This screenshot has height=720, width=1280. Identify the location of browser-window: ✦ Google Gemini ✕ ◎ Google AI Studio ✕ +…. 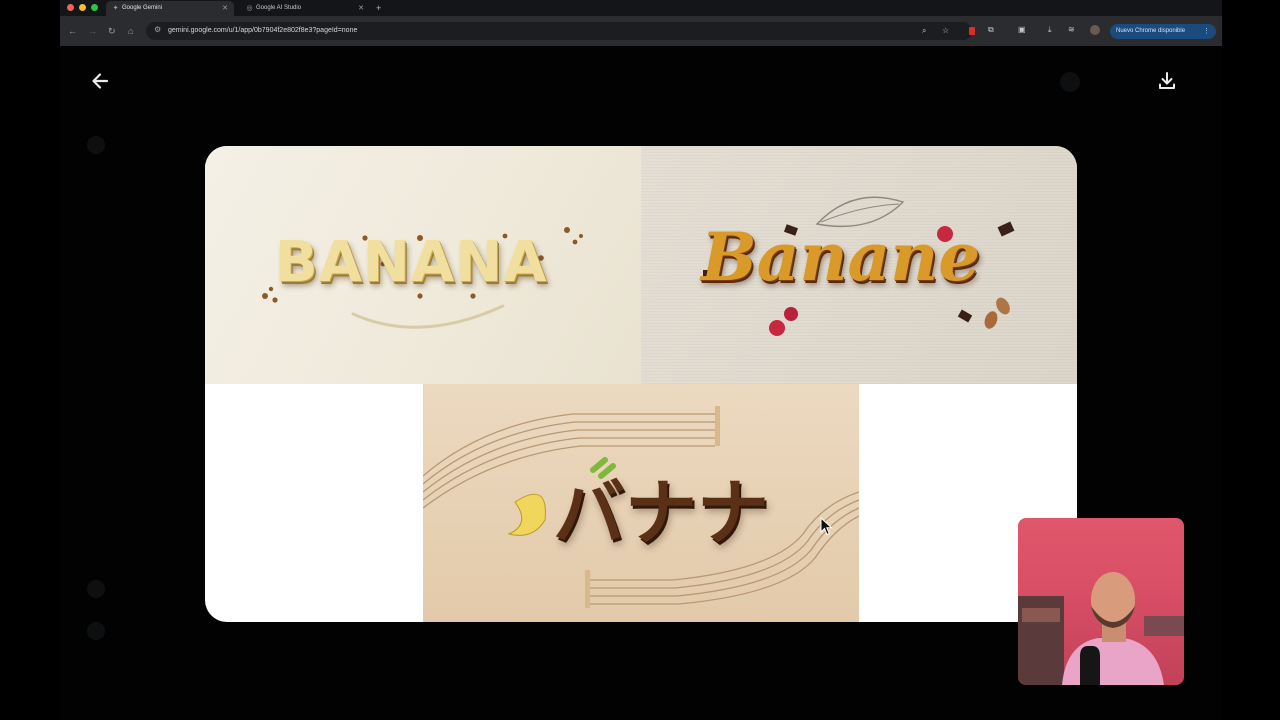
(641, 23).